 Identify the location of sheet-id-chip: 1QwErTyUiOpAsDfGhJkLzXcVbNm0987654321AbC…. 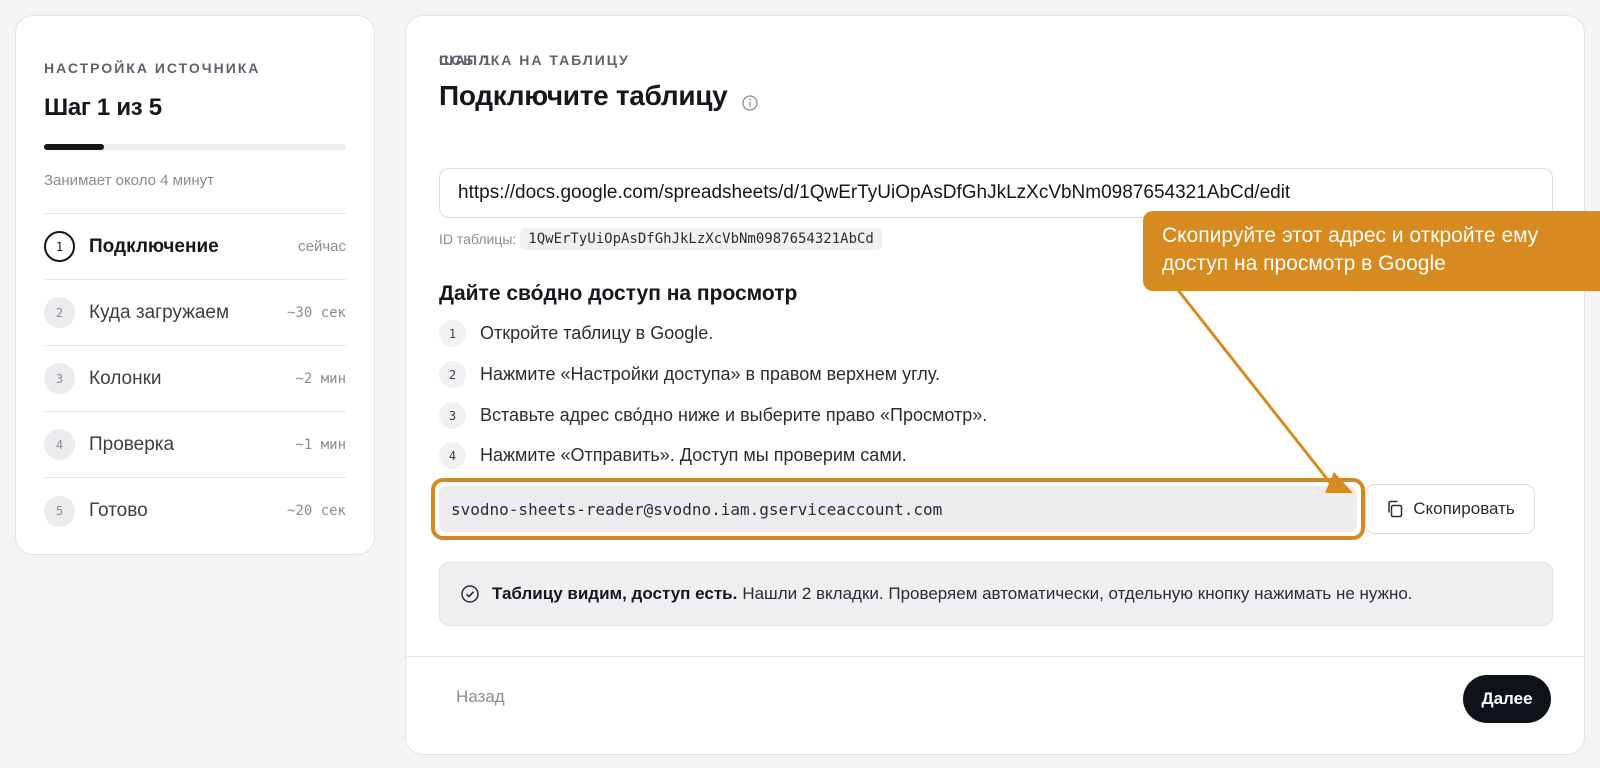
(701, 239).